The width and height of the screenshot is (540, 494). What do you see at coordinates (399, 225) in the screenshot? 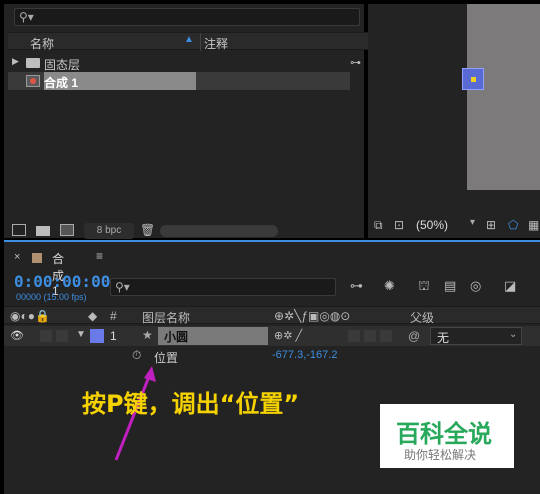
I see `monitor-icon: ⊡` at bounding box center [399, 225].